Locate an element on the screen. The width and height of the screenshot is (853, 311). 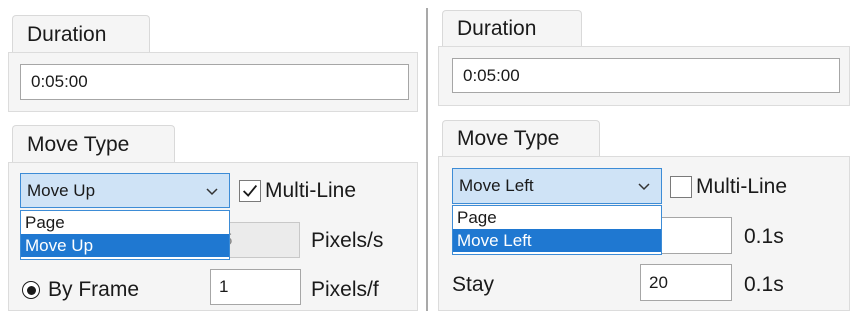
speed-unit-label: 0.1s is located at coordinates (764, 237).